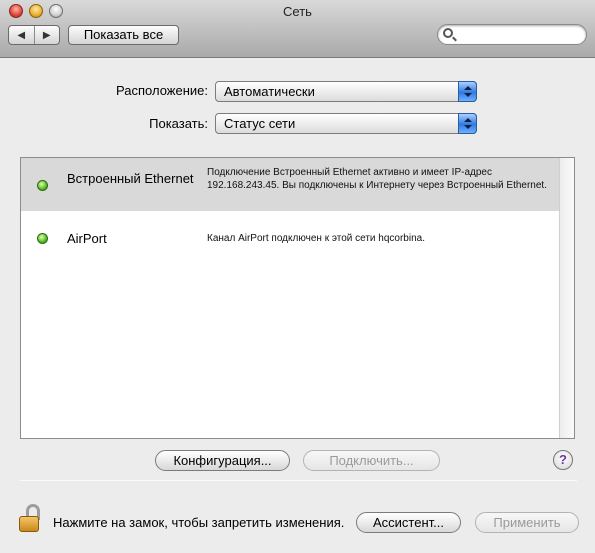 This screenshot has width=595, height=553. I want to click on search-field, so click(512, 34).